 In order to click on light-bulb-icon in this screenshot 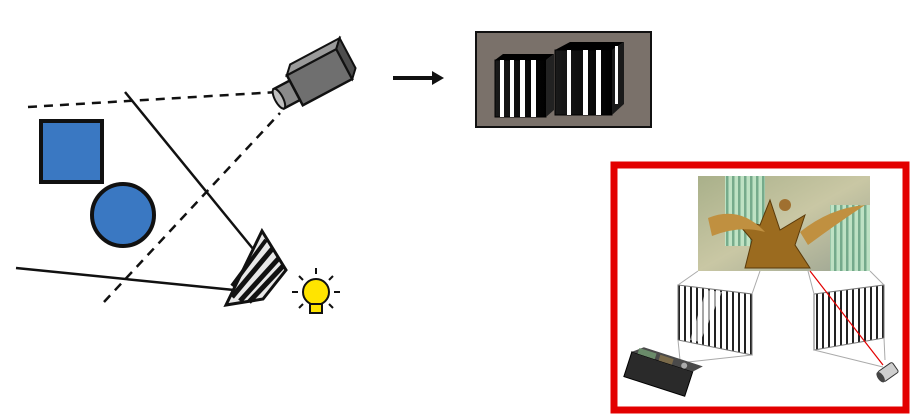, I will do `click(316, 291)`.